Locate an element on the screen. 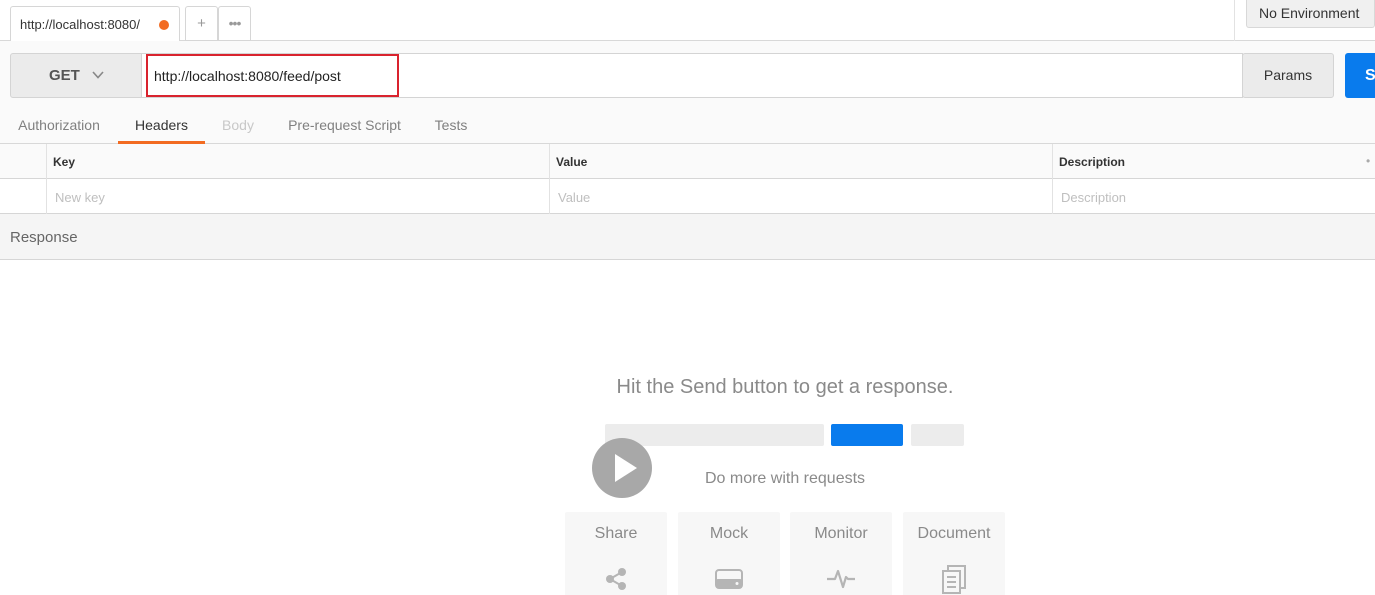  tab-tests: Tests is located at coordinates (451, 126).